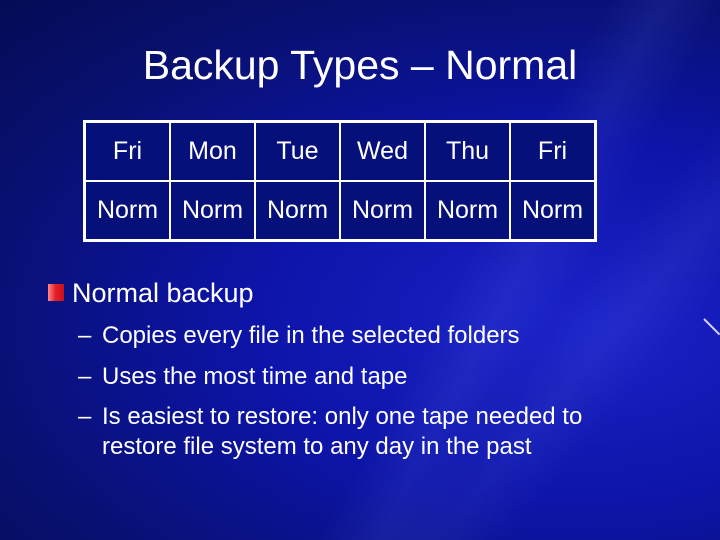 This screenshot has height=540, width=720. I want to click on sub-bullet: – Uses the most time and tape, so click(242, 377).